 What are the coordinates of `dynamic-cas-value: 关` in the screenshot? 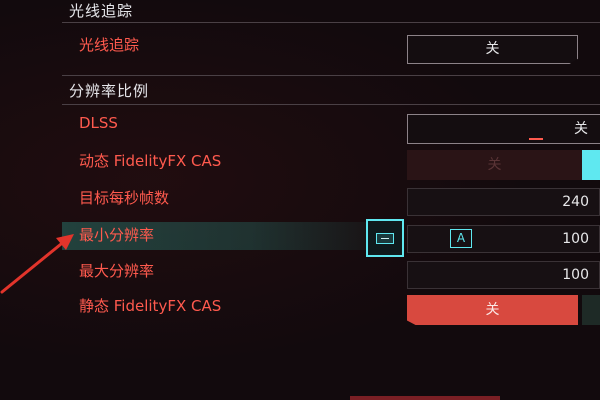 It's located at (494, 165).